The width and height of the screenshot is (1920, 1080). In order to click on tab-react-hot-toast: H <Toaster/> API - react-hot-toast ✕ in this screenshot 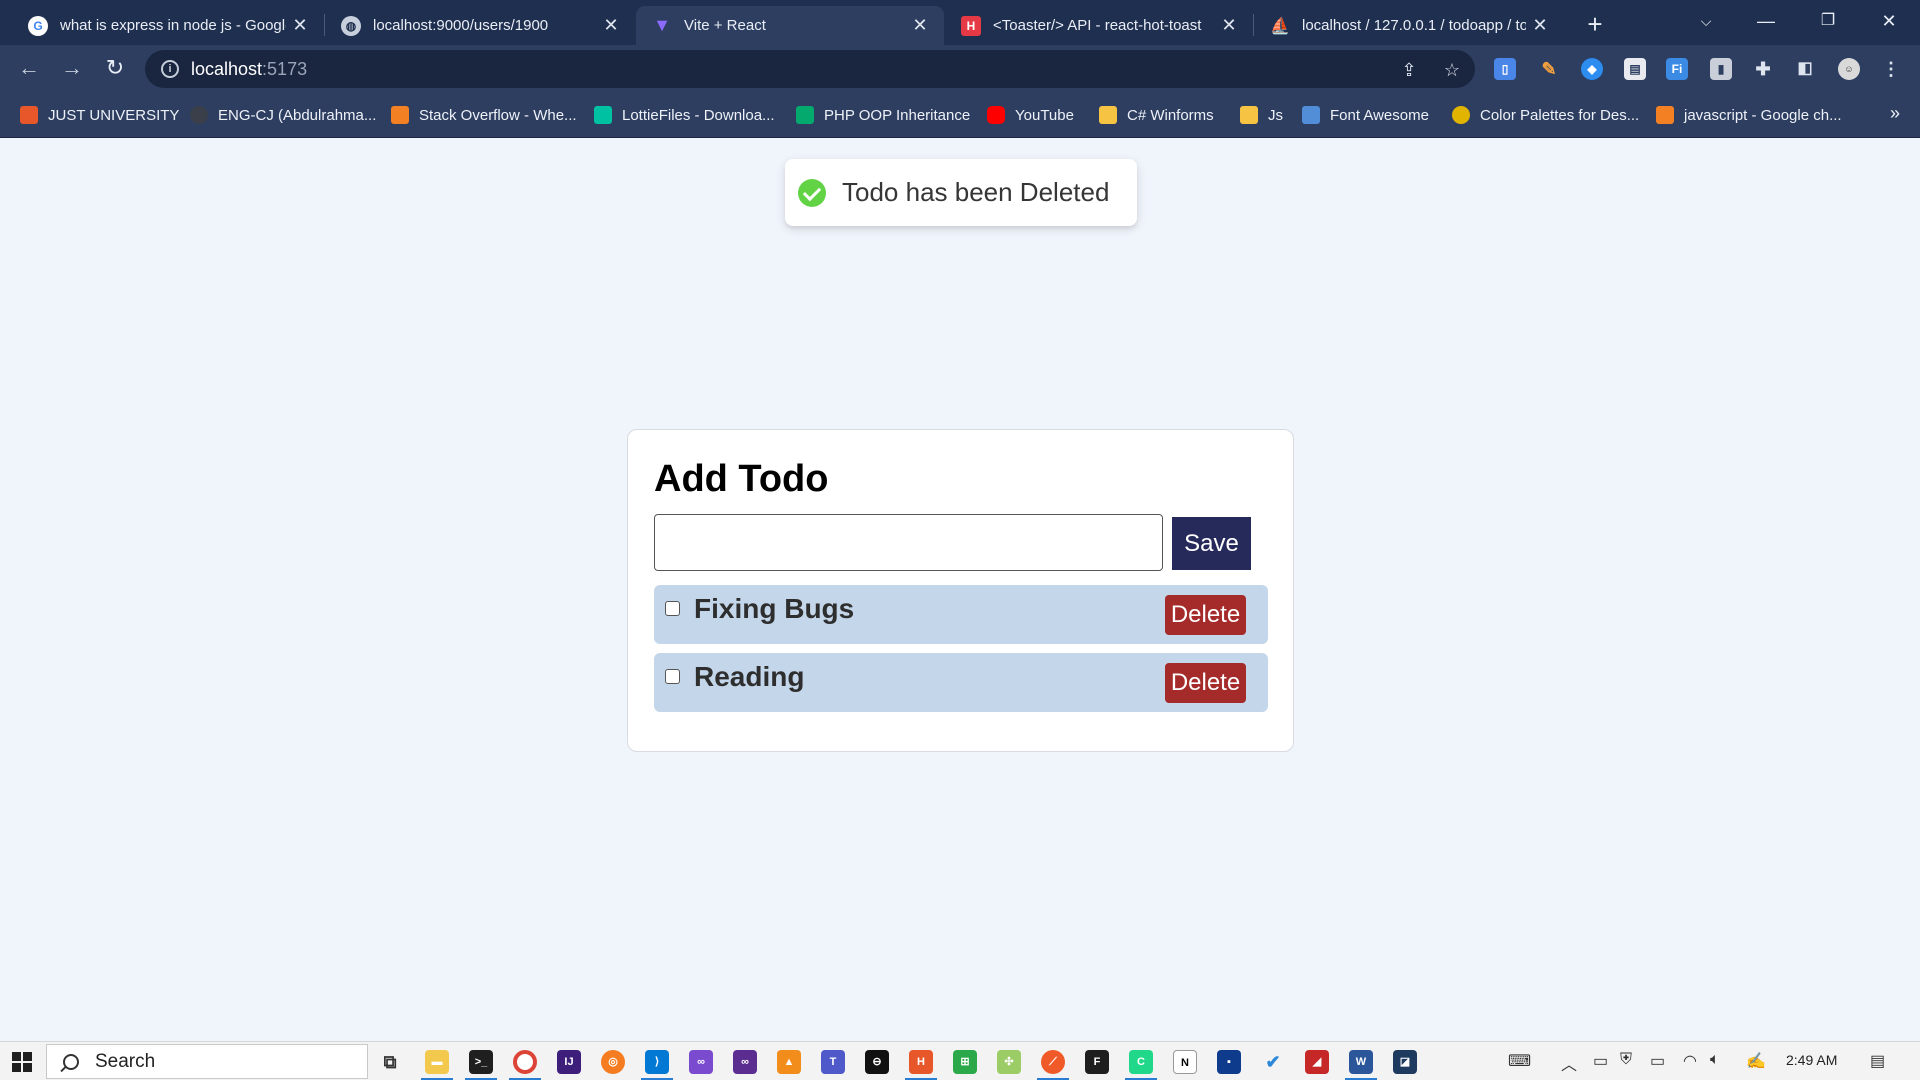, I will do `click(1099, 25)`.